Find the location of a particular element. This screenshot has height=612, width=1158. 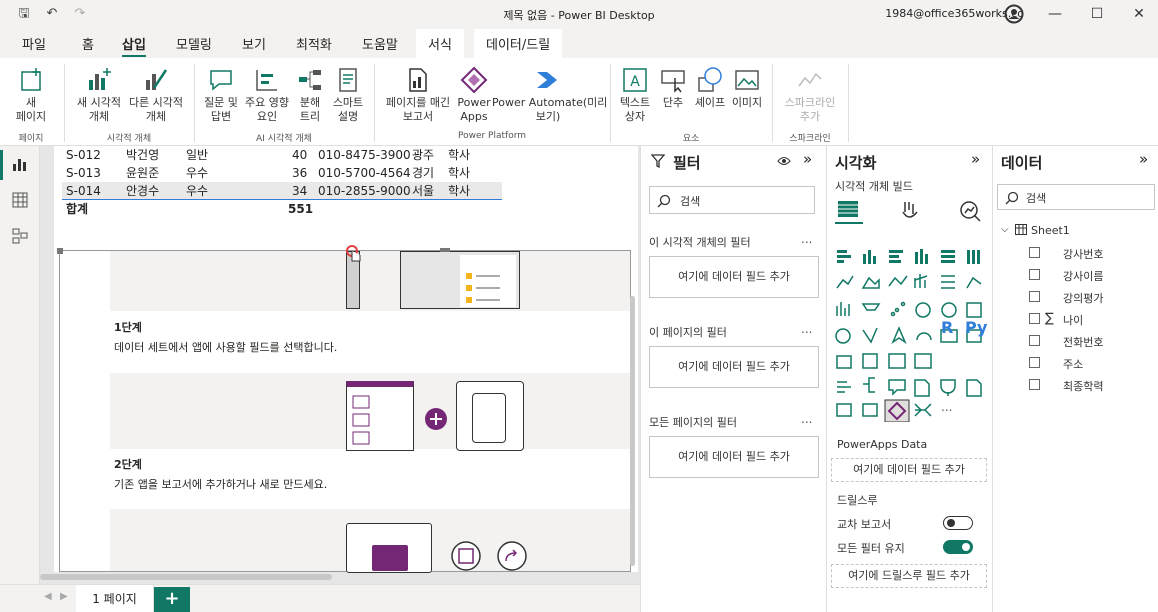

minimize-icon: — is located at coordinates (1055, 14).